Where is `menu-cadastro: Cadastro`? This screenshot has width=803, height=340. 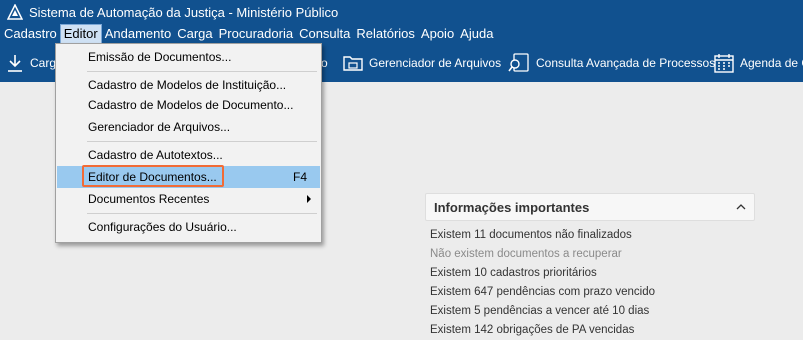
menu-cadastro: Cadastro is located at coordinates (30, 34).